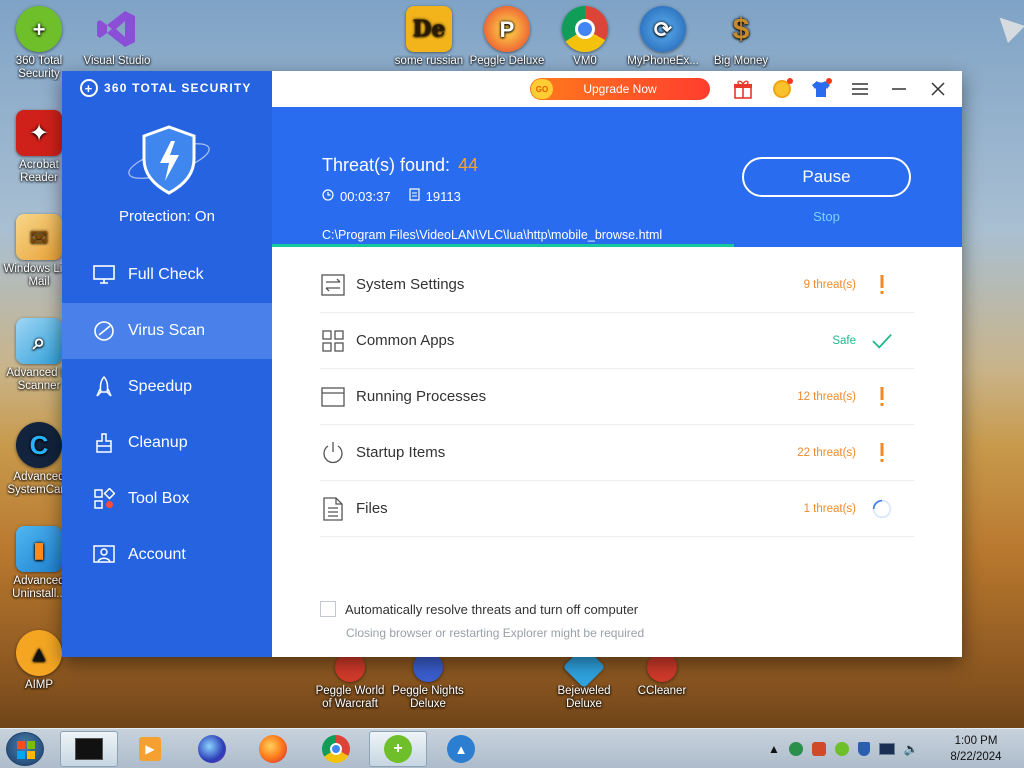 This screenshot has height=768, width=1024. I want to click on pointer-cursor-icon, so click(1007, 26).